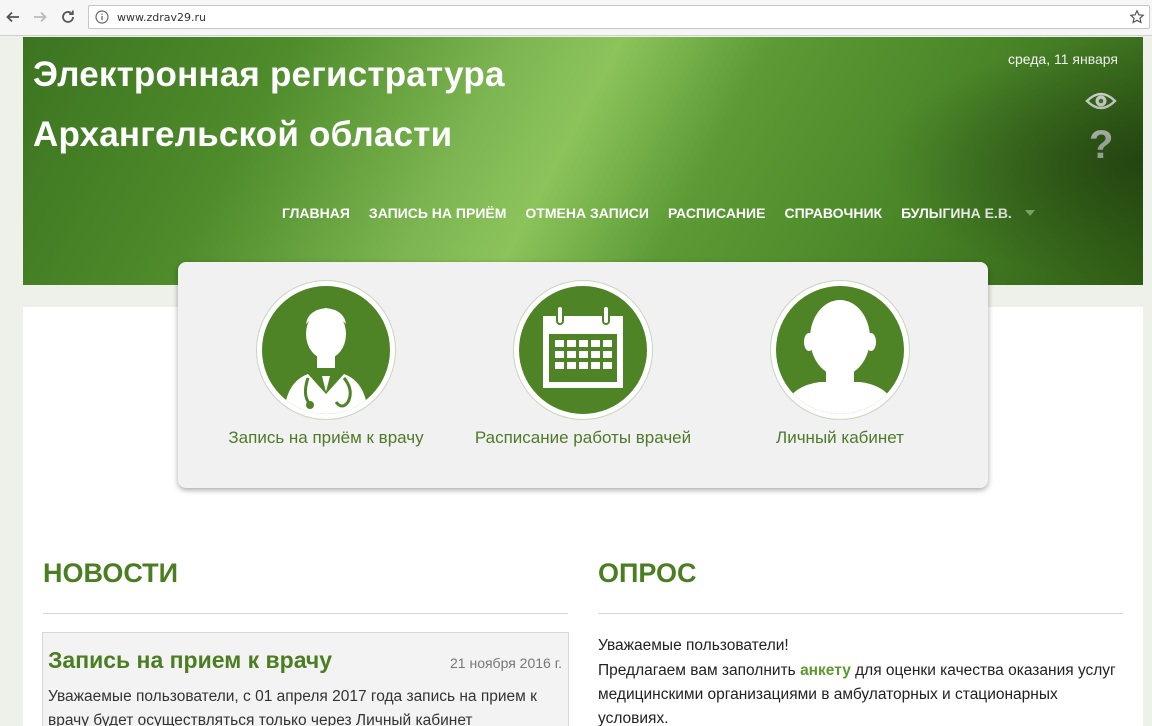 The width and height of the screenshot is (1152, 726). I want to click on star-icon, so click(1137, 17).